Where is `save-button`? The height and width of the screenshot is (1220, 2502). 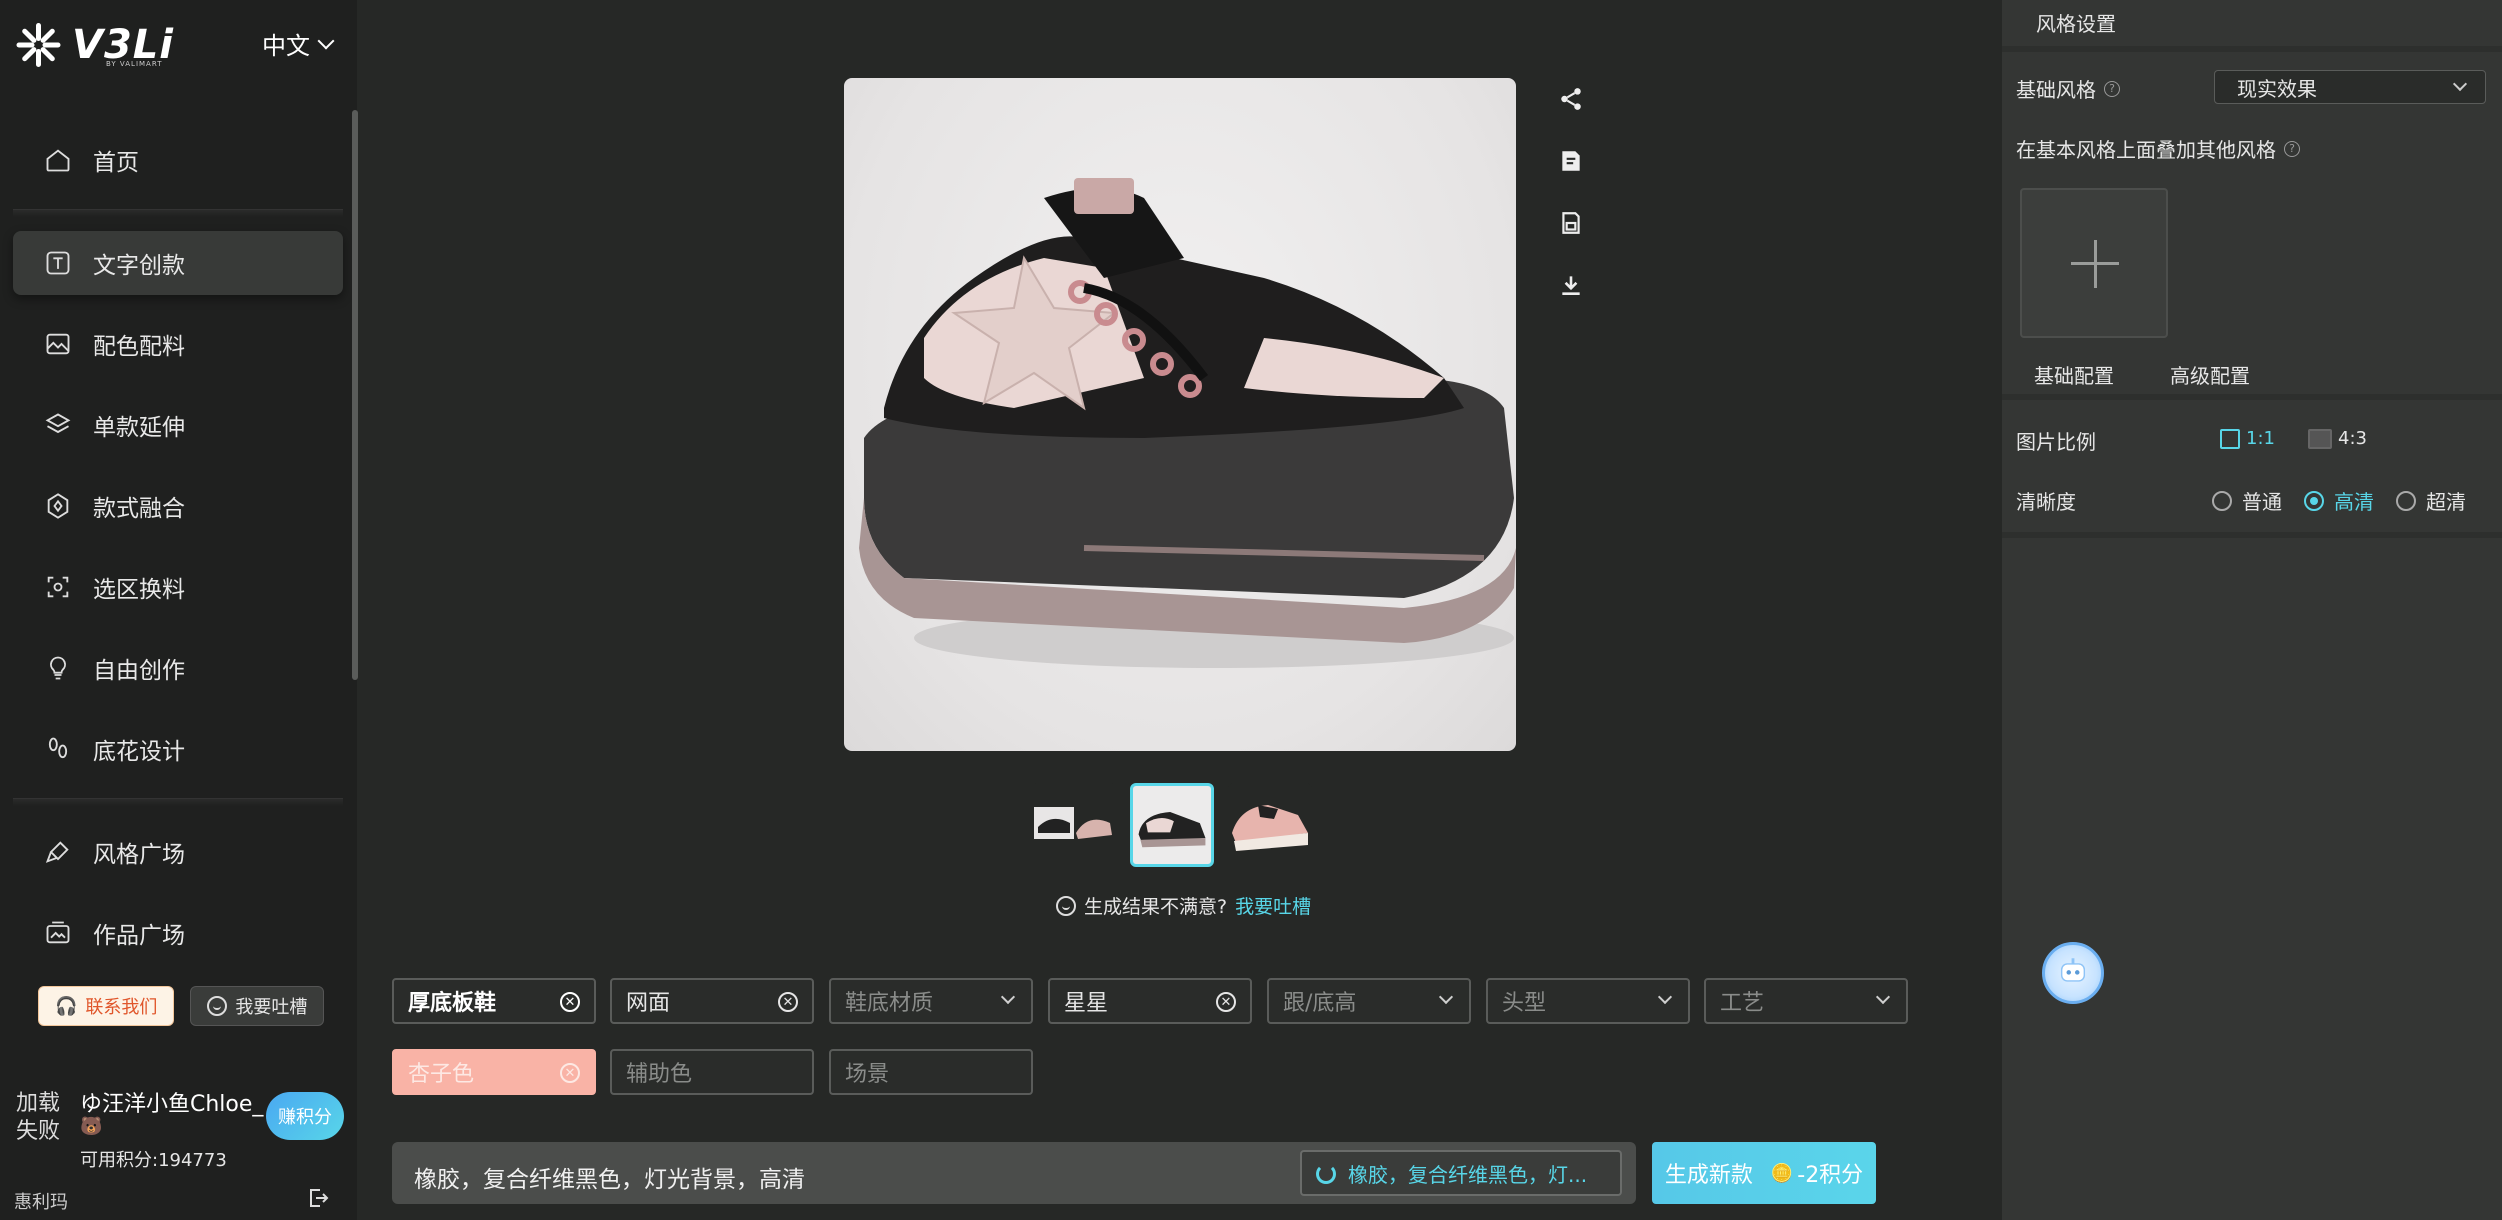
save-button is located at coordinates (1571, 225).